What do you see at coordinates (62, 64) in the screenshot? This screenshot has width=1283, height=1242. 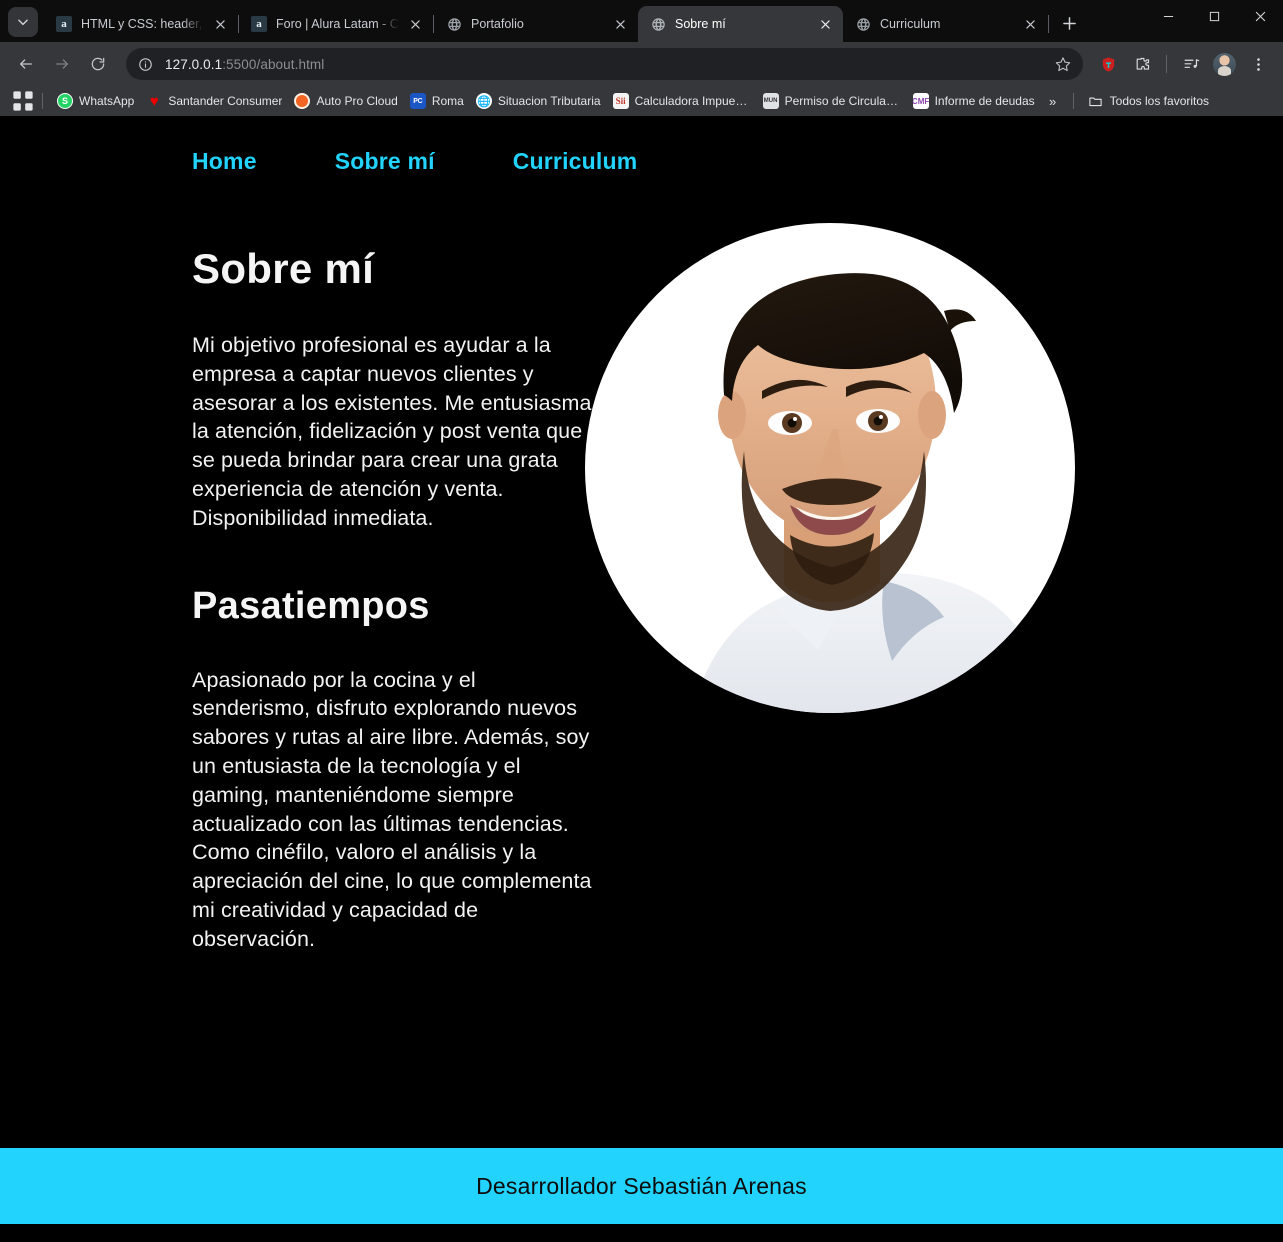 I see `forward-arrow-icon` at bounding box center [62, 64].